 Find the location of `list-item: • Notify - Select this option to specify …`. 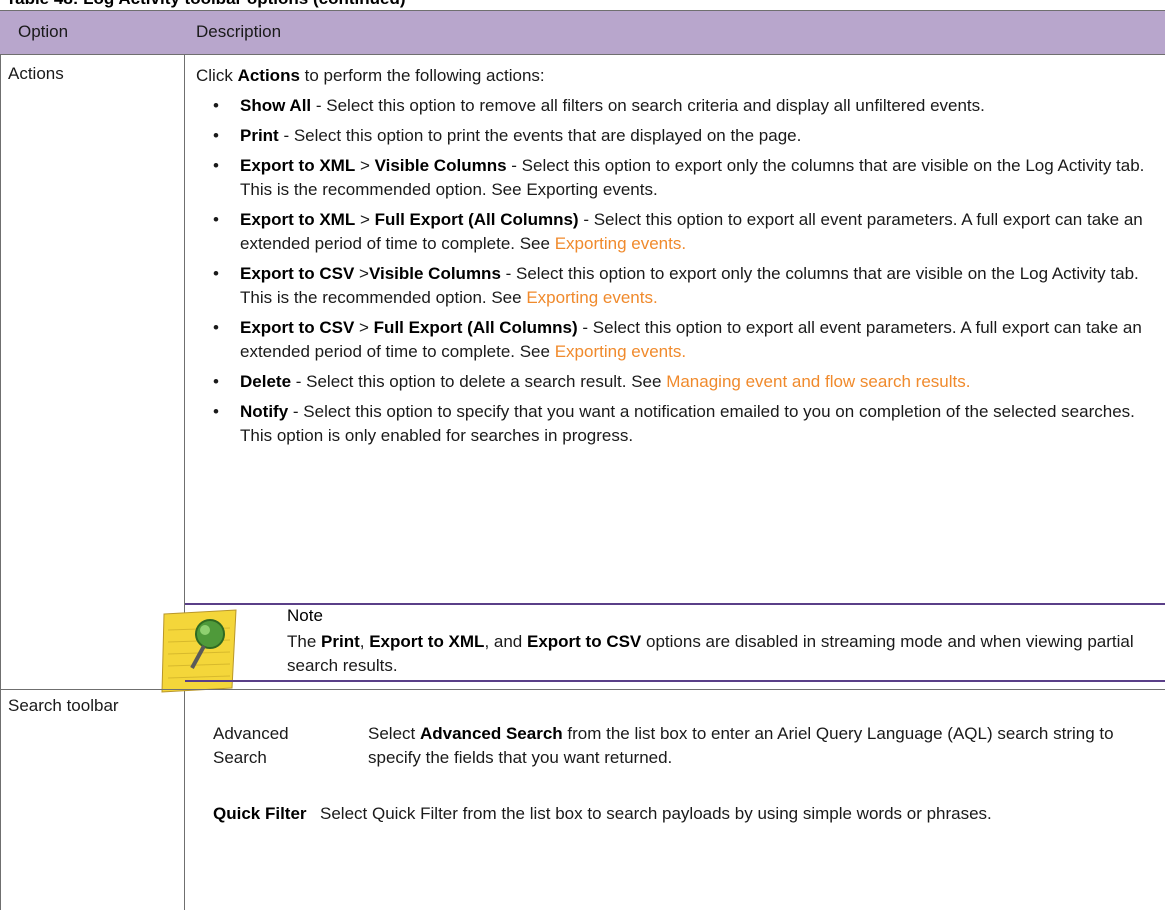

list-item: • Notify - Select this option to specify … is located at coordinates (676, 424).